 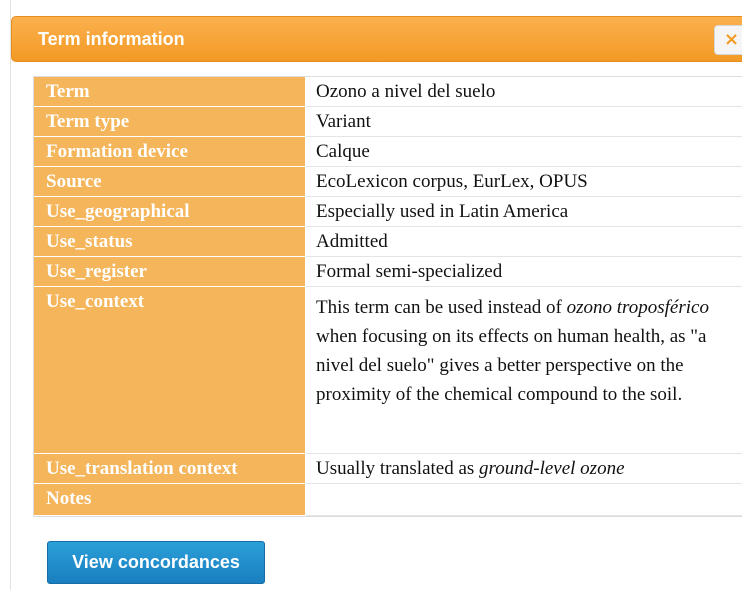 What do you see at coordinates (524, 500) in the screenshot?
I see `row-value-notes` at bounding box center [524, 500].